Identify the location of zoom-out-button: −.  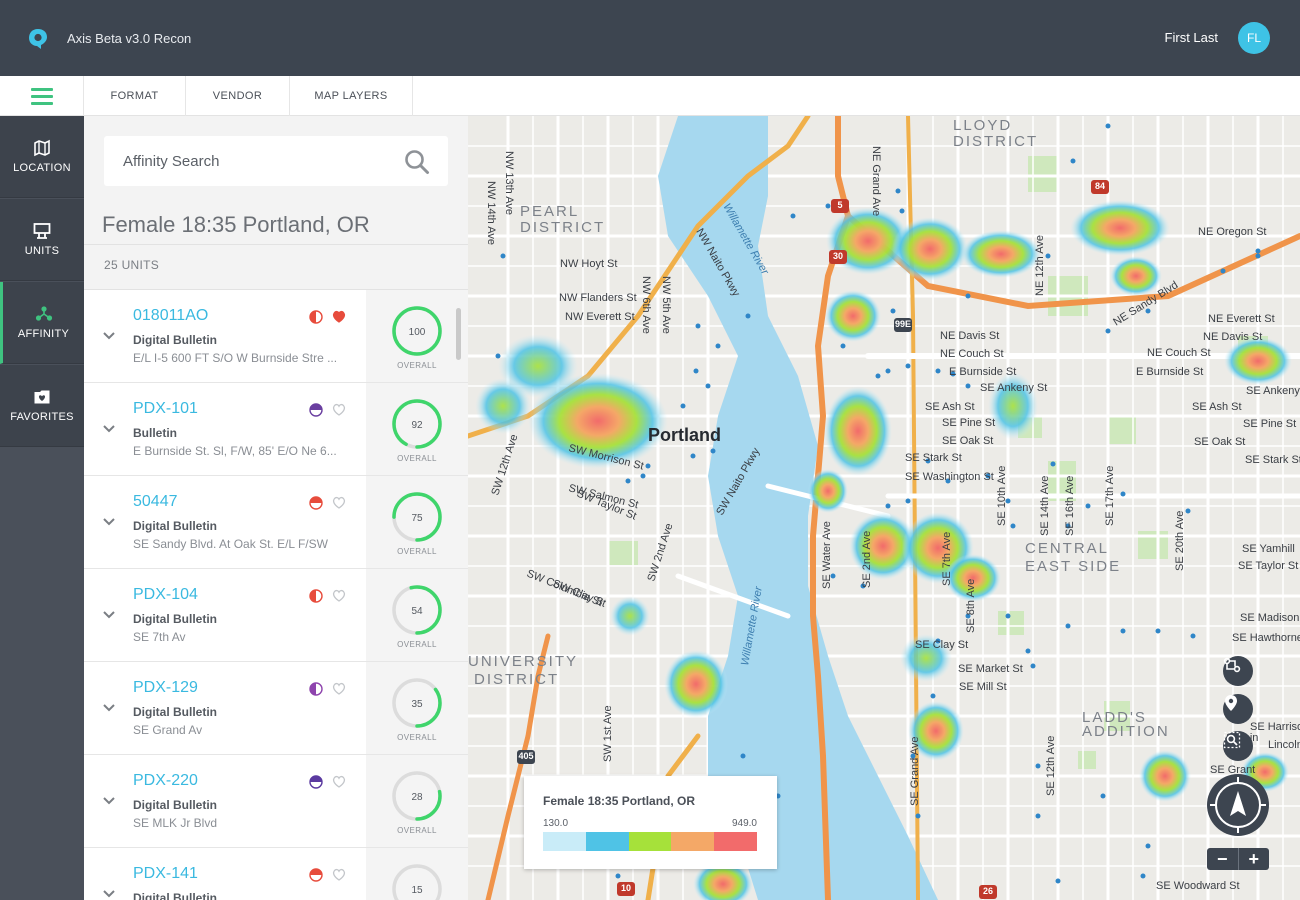
(1222, 859).